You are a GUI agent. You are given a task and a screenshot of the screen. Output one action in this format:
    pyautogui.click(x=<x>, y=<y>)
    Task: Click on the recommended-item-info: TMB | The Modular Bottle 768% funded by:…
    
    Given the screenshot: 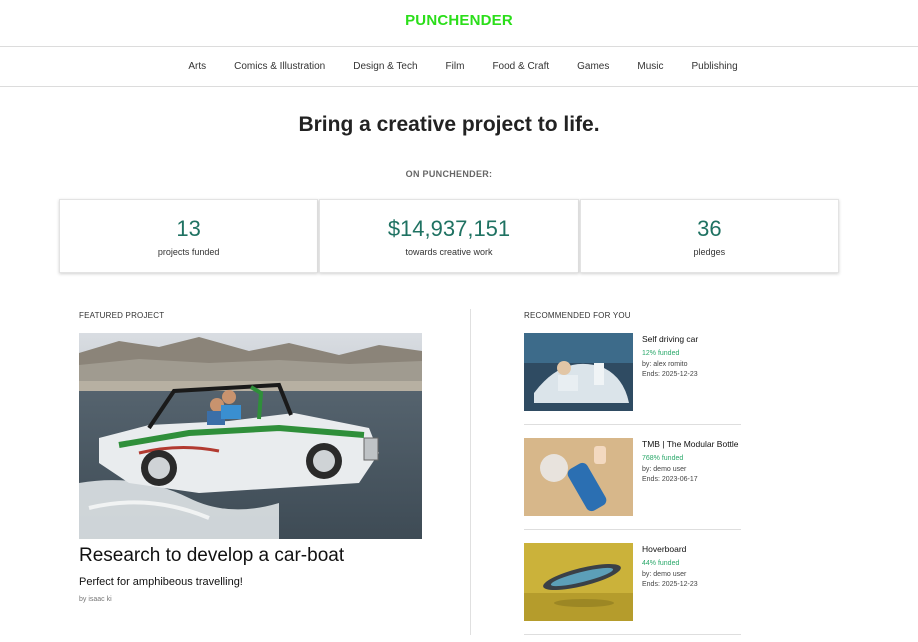 What is the action you would take?
    pyautogui.click(x=690, y=460)
    